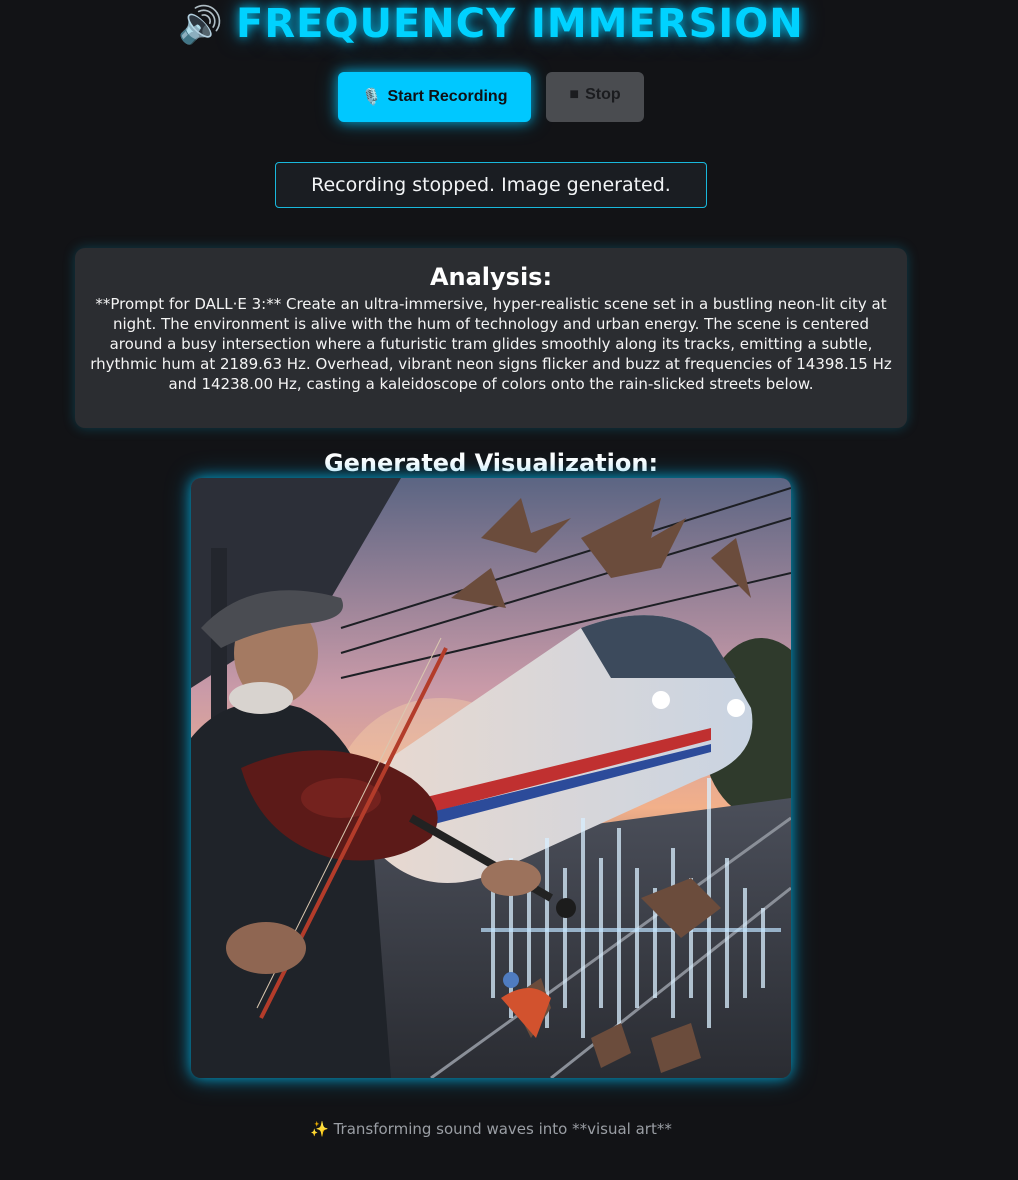 The image size is (1018, 1180). What do you see at coordinates (491, 277) in the screenshot?
I see `analysis-heading: Analysis:` at bounding box center [491, 277].